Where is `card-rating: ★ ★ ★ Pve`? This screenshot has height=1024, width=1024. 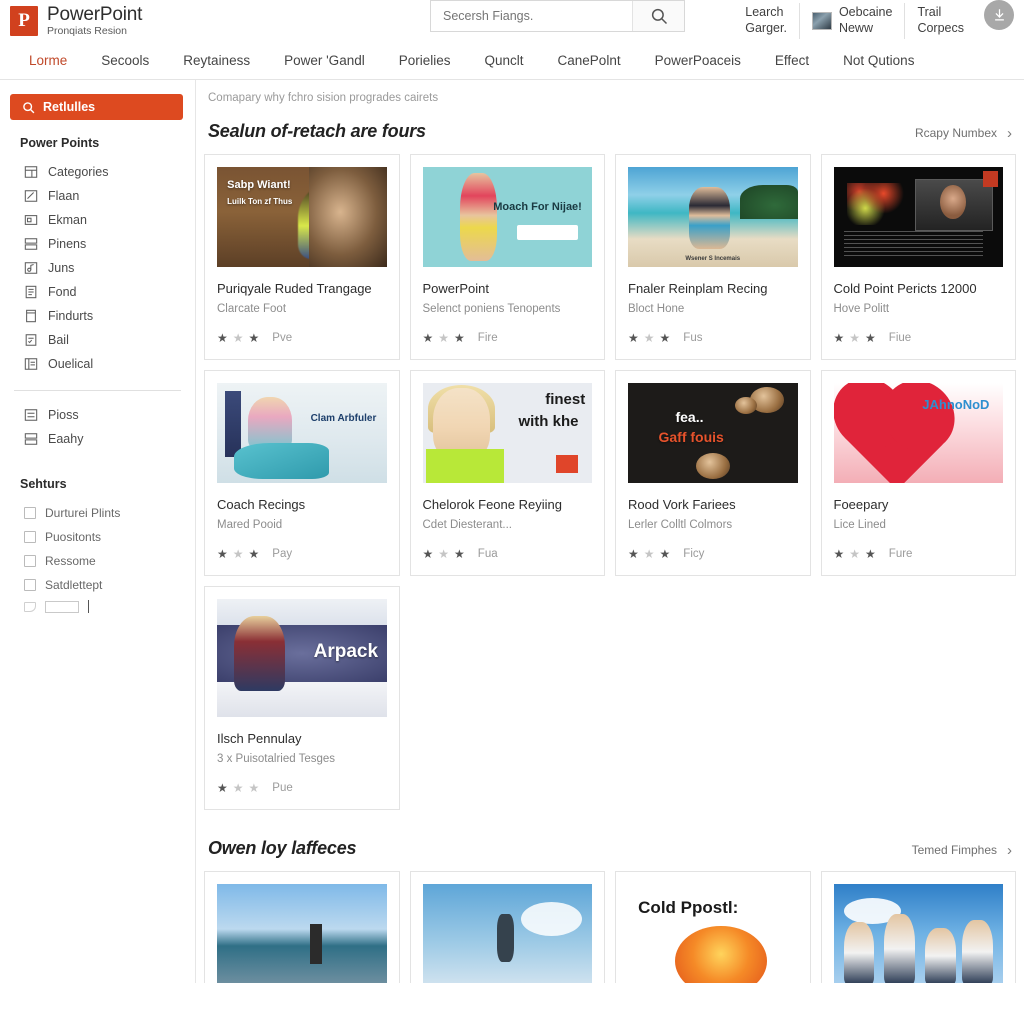 card-rating: ★ ★ ★ Pve is located at coordinates (302, 338).